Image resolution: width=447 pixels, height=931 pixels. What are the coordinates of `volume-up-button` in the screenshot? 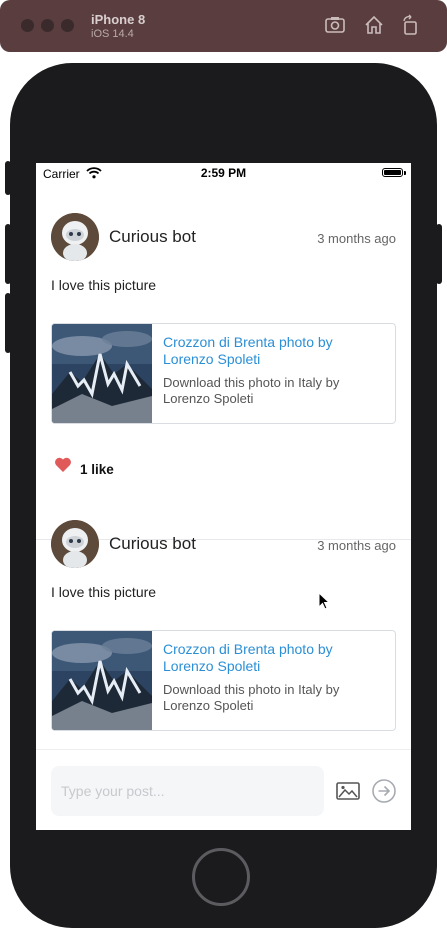 It's located at (8, 254).